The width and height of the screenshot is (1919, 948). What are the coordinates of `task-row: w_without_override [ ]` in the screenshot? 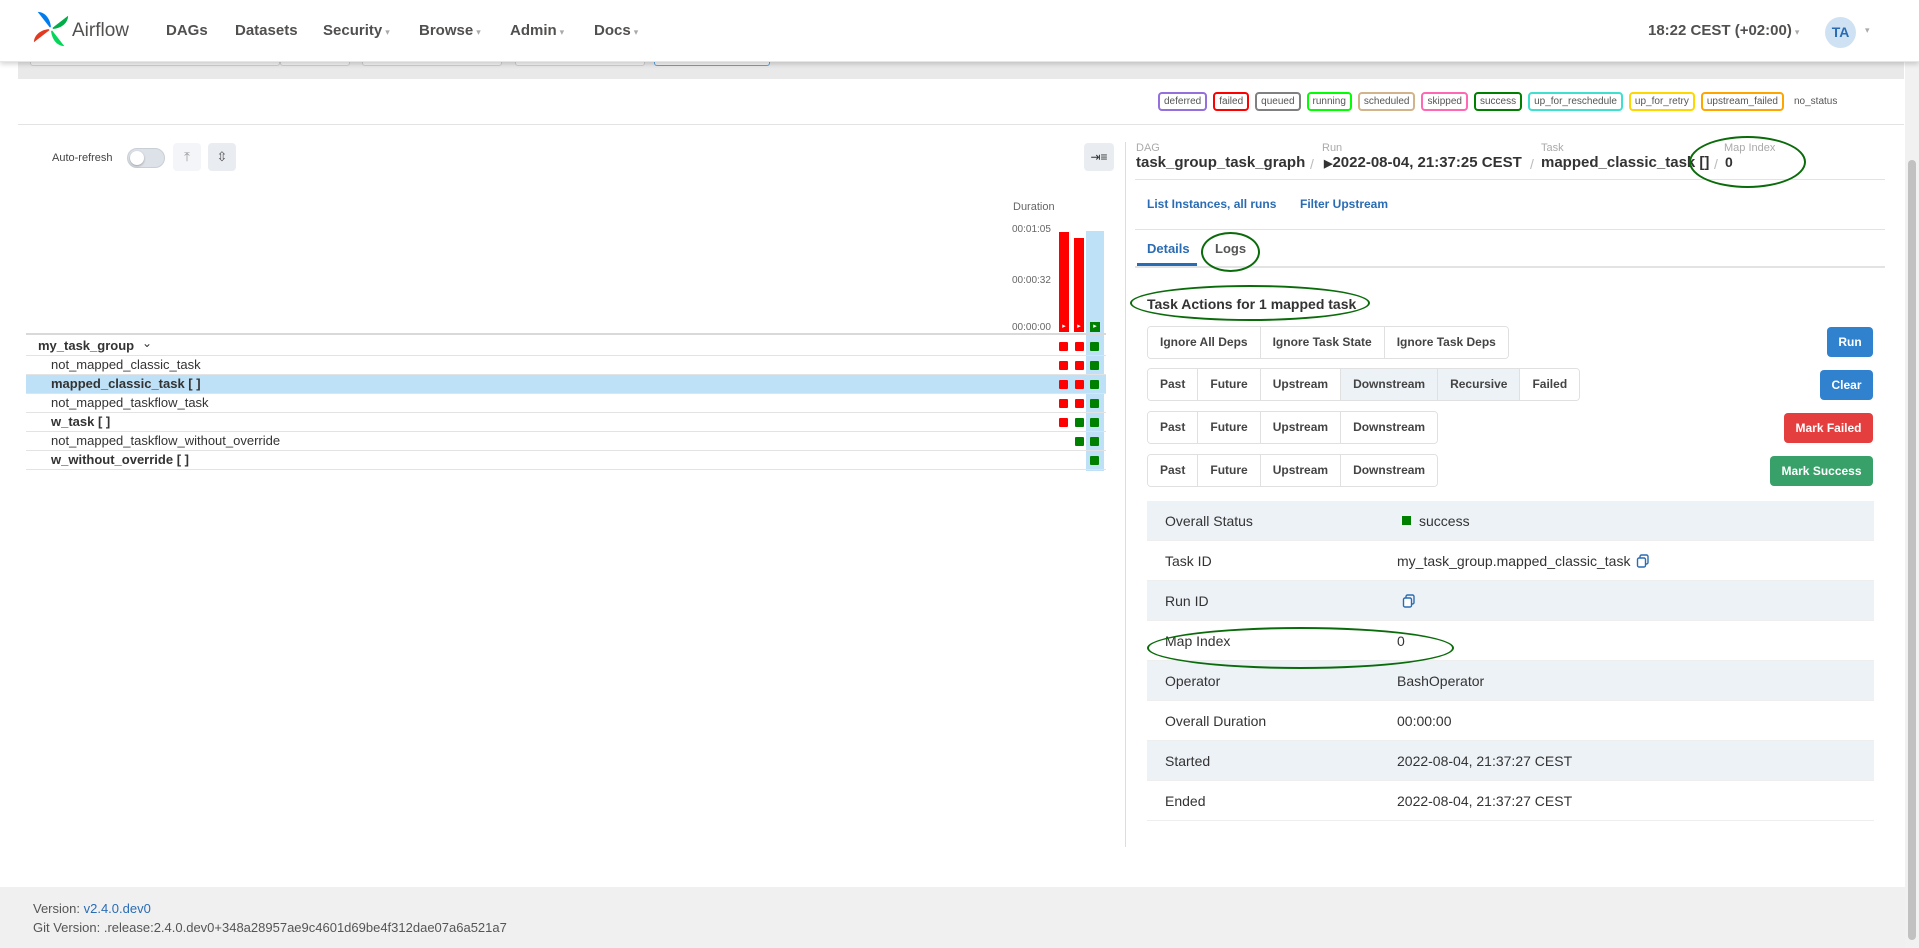 It's located at (566, 460).